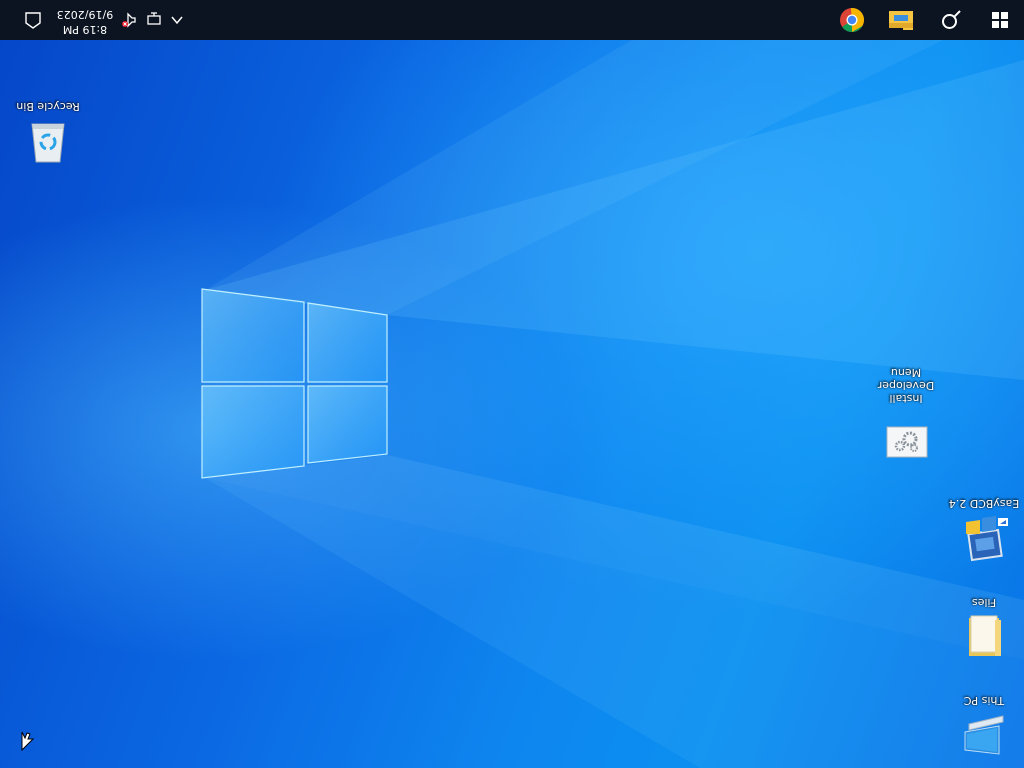  I want to click on volume-button, so click(129, 20).